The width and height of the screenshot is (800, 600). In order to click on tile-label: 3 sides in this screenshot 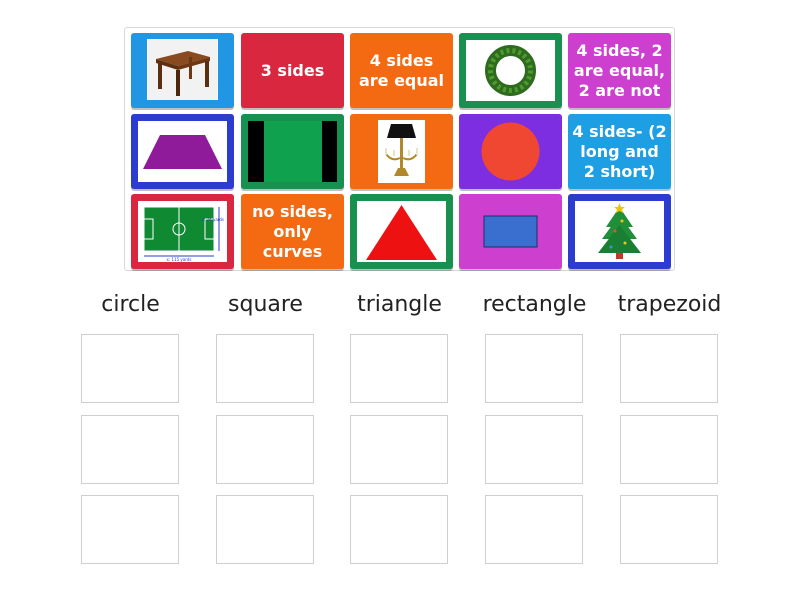, I will do `click(292, 70)`.